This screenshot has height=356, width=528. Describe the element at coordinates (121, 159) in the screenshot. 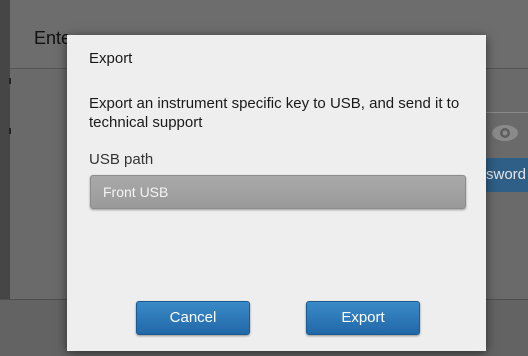

I see `usb-path-label: USB path` at that location.